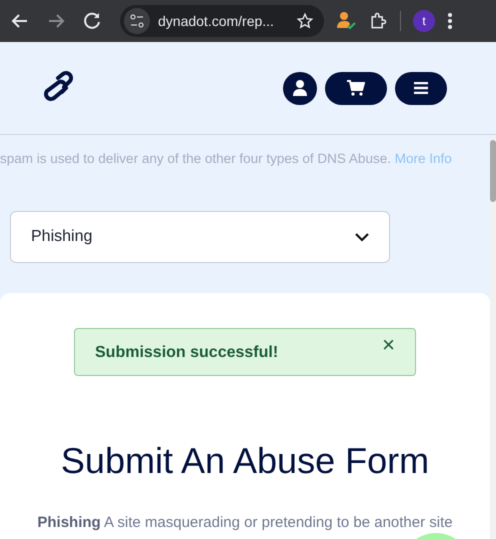 This screenshot has height=539, width=496. I want to click on cart-icon, so click(356, 88).